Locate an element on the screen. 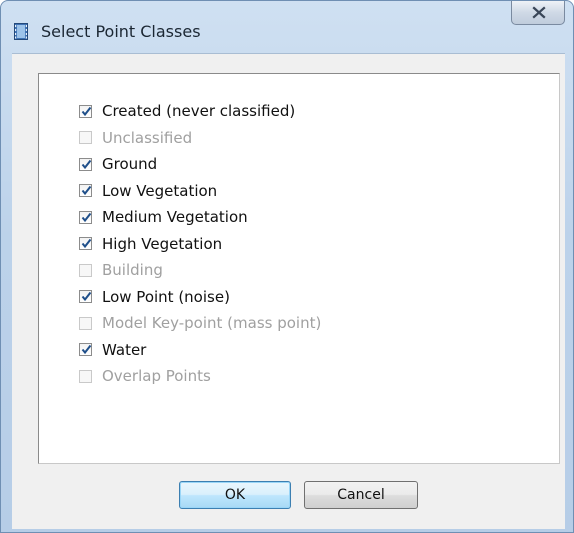 This screenshot has width=574, height=533. ok-button: OK is located at coordinates (235, 495).